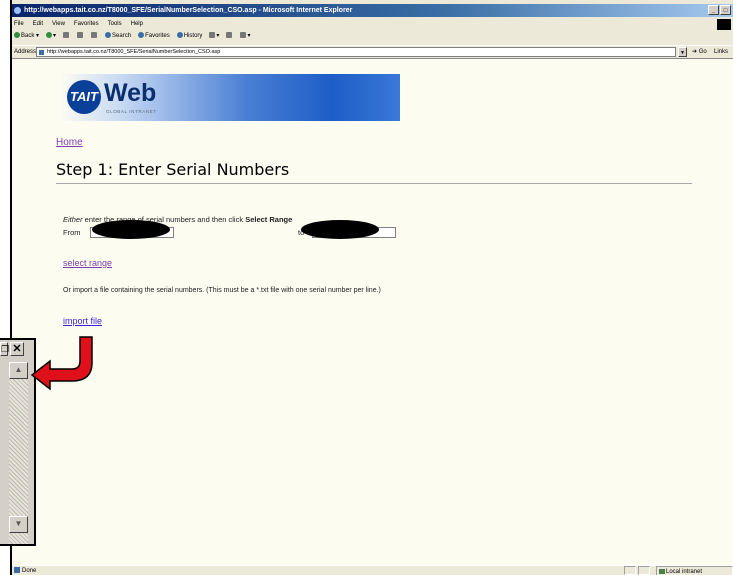  I want to click on forward-arrow-icon, so click(49, 35).